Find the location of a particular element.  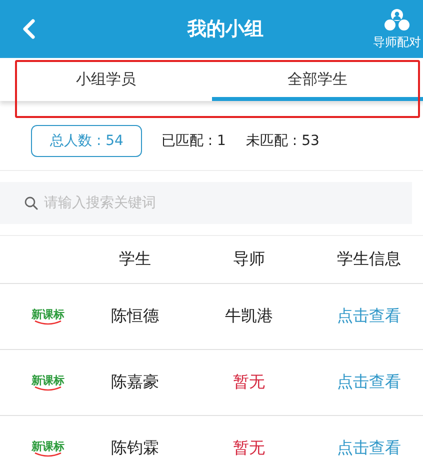

back-icon is located at coordinates (29, 29).